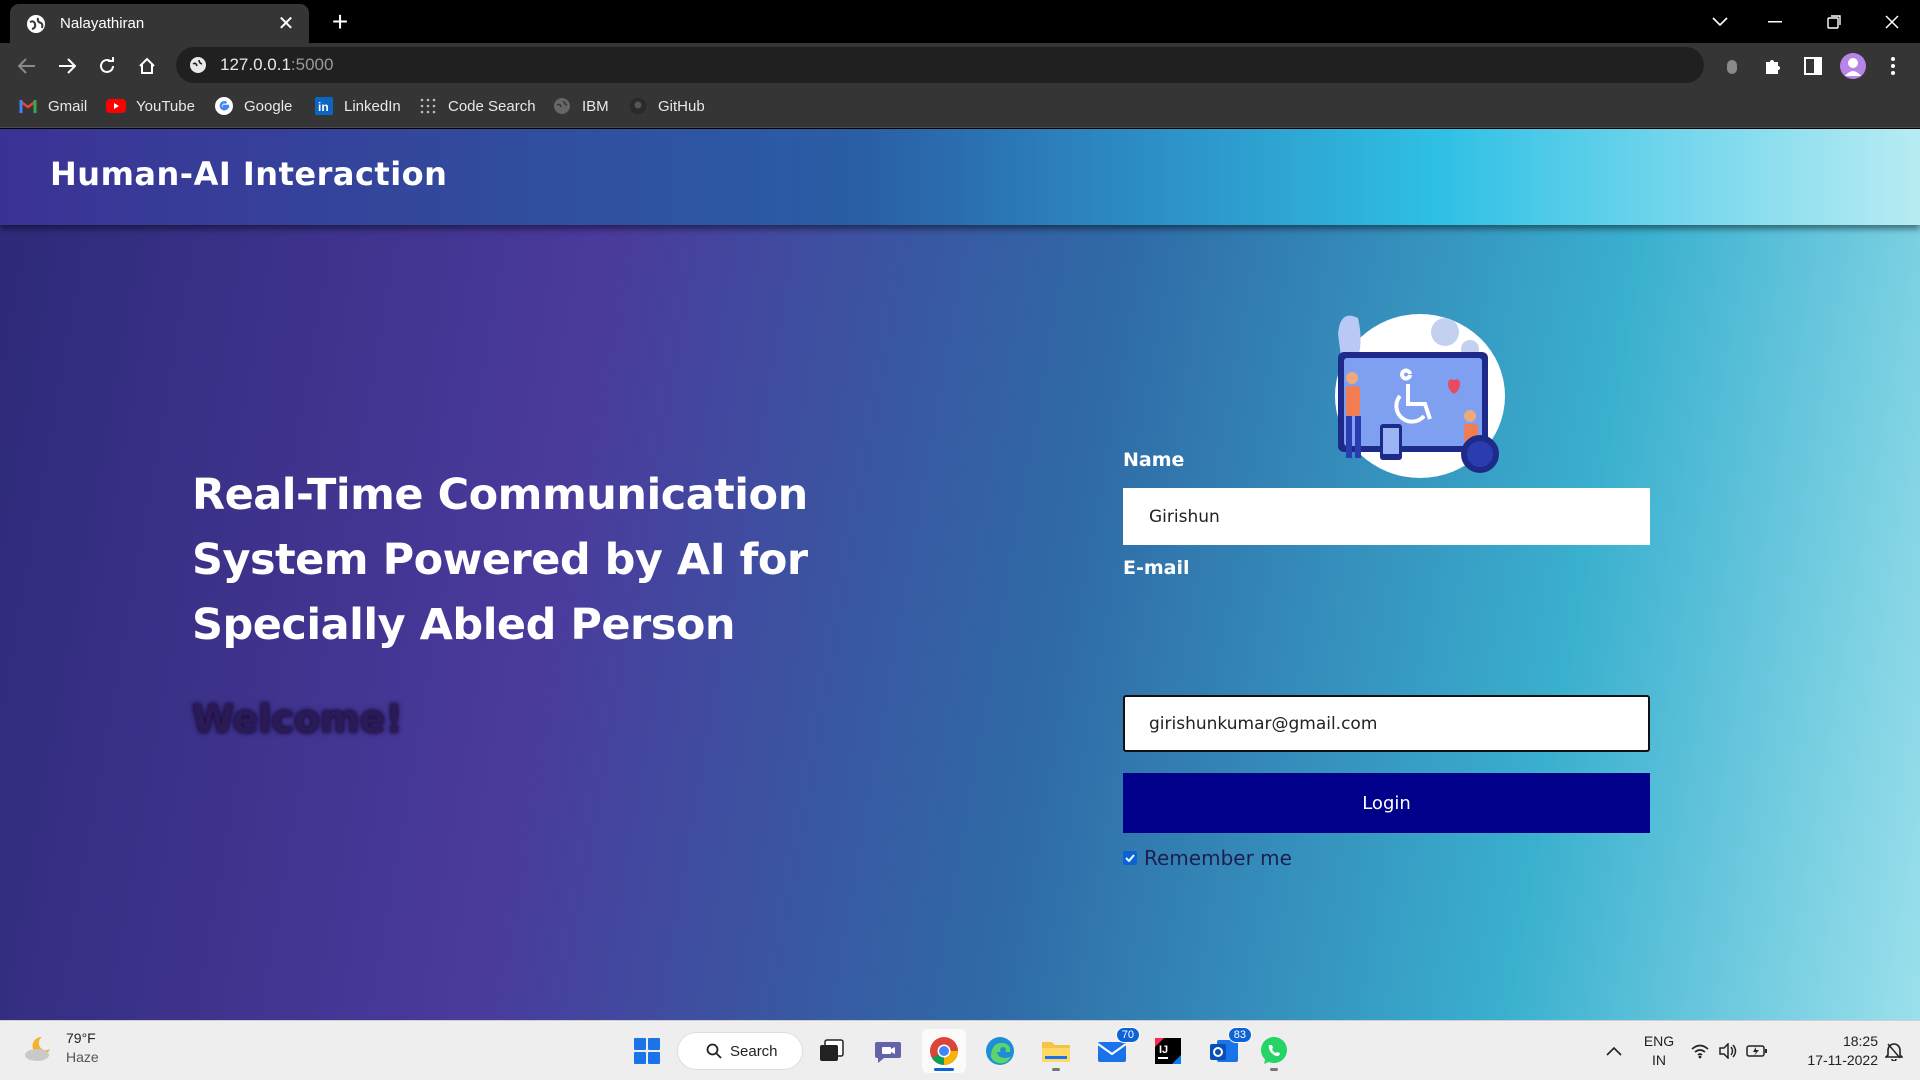 Image resolution: width=1920 pixels, height=1080 pixels. I want to click on name-input, so click(1386, 516).